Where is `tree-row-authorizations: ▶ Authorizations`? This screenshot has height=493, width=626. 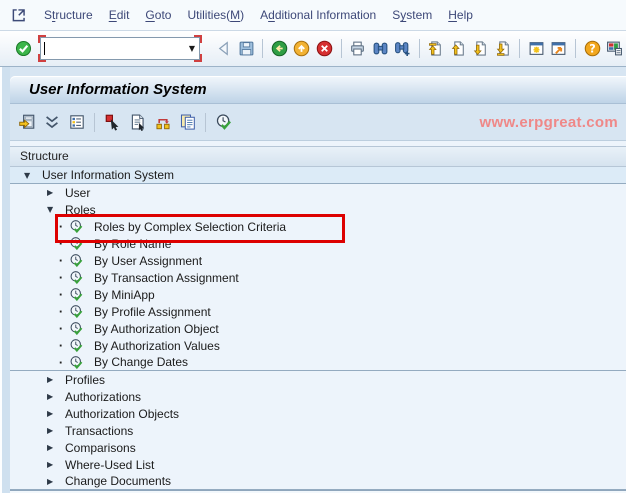
tree-row-authorizations: ▶ Authorizations is located at coordinates (318, 396).